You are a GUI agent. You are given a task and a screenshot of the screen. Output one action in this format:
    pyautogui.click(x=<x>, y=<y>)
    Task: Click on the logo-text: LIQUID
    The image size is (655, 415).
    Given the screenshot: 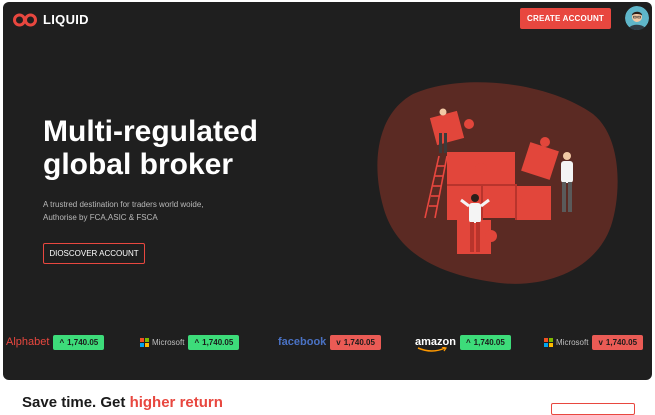 What is the action you would take?
    pyautogui.click(x=66, y=19)
    